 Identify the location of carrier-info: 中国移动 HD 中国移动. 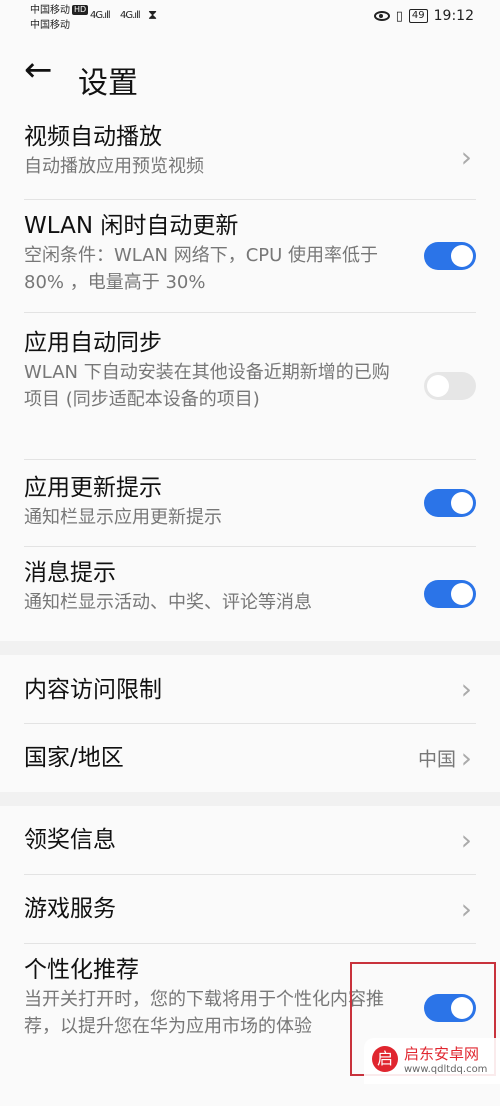
(59, 18).